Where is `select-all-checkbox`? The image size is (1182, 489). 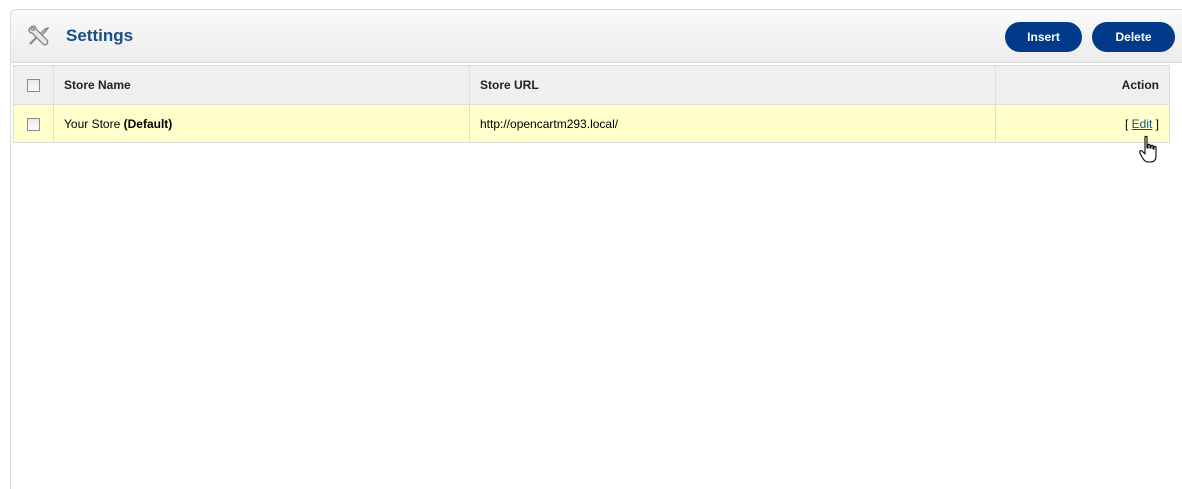
select-all-checkbox is located at coordinates (33, 86).